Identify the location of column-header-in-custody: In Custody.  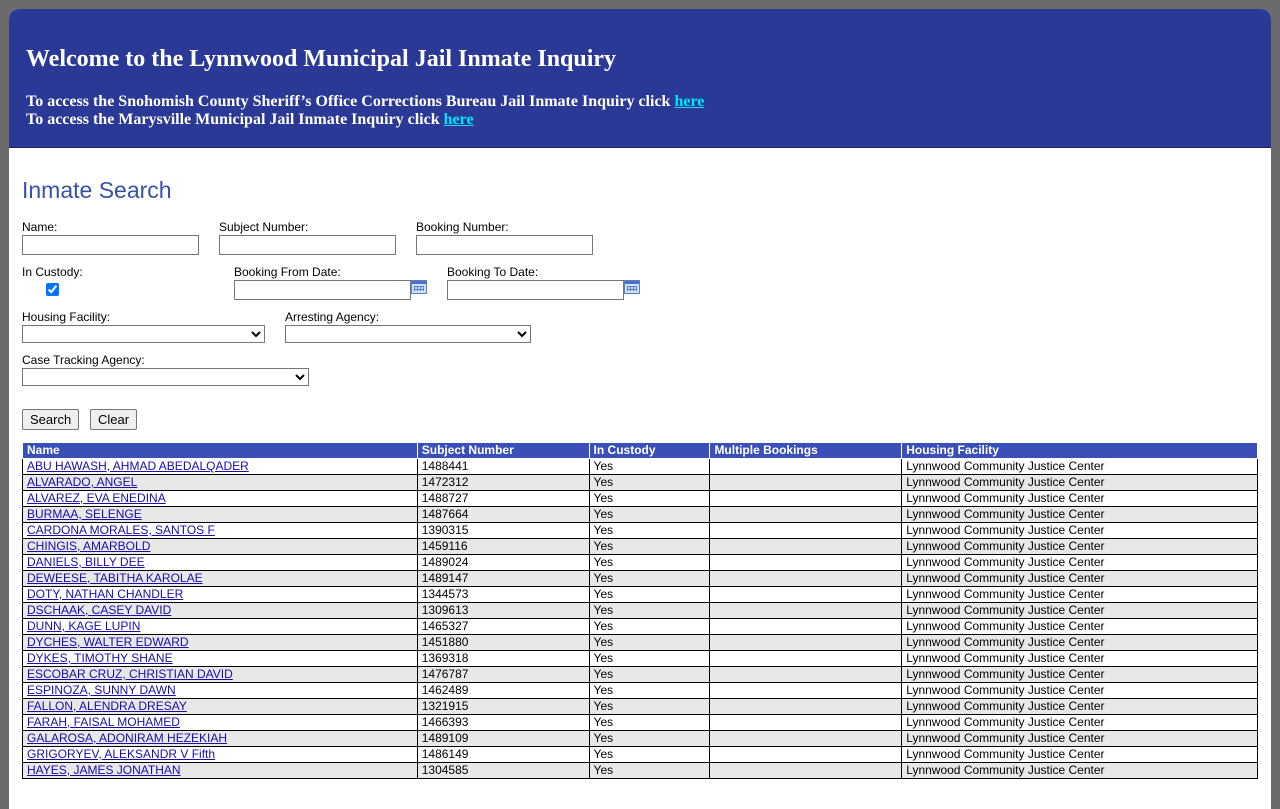
(649, 451).